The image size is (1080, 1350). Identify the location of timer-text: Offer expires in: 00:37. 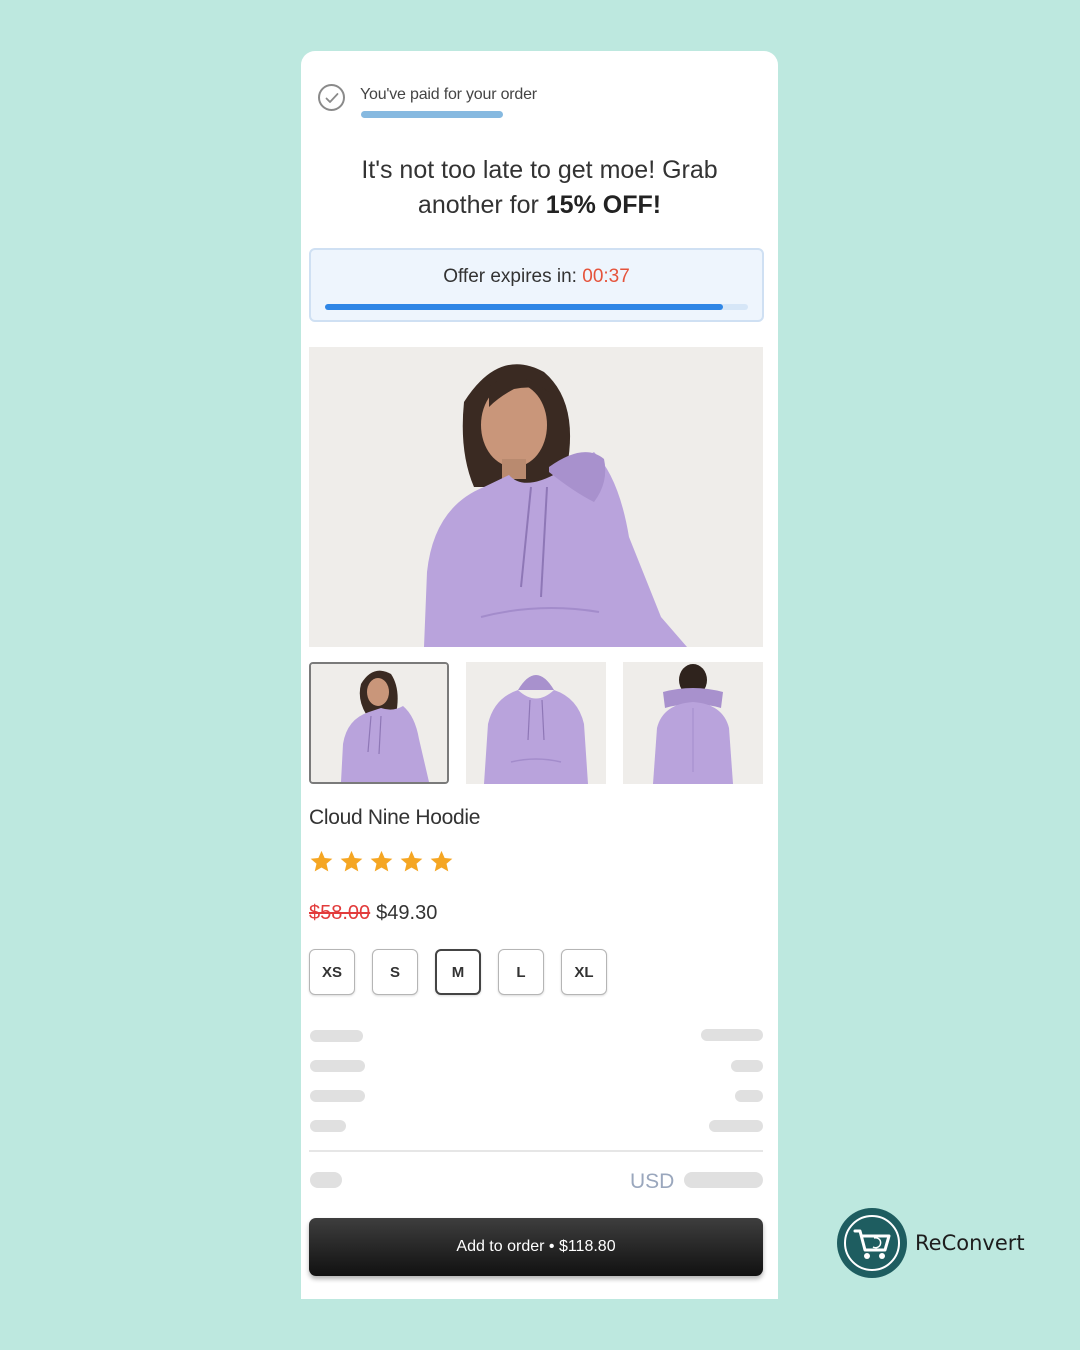
(536, 277).